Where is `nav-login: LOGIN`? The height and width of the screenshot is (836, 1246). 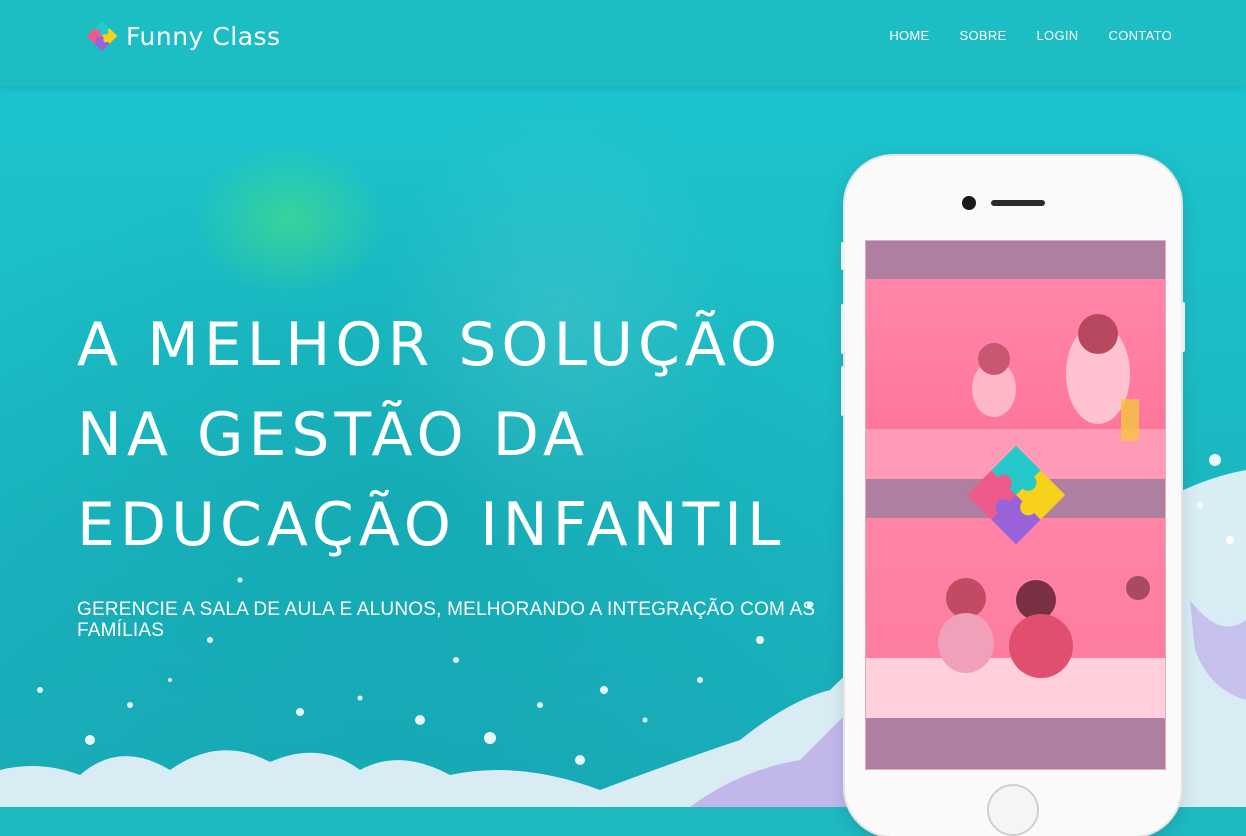
nav-login: LOGIN is located at coordinates (1058, 35).